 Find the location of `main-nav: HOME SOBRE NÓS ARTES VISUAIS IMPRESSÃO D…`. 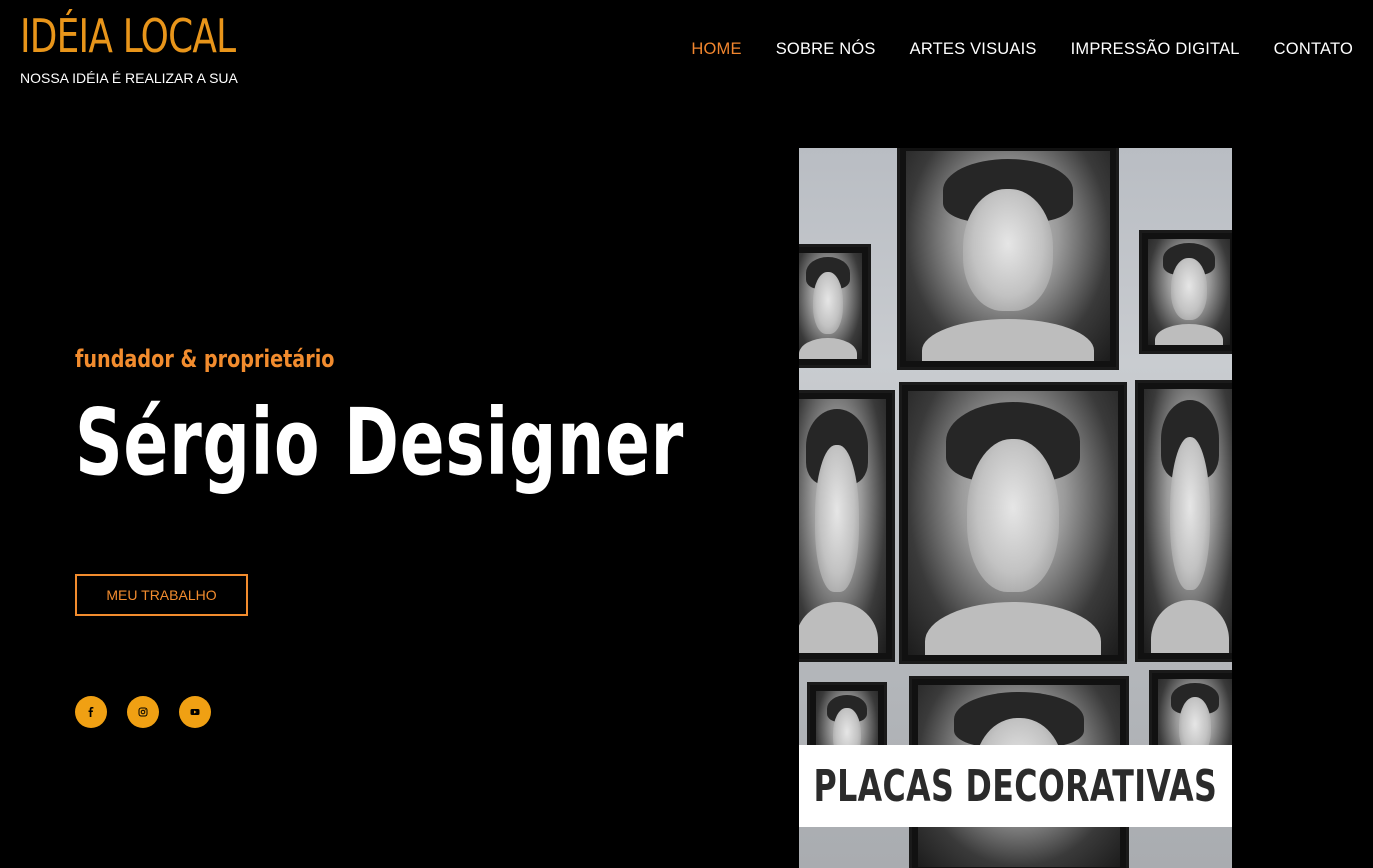

main-nav: HOME SOBRE NÓS ARTES VISUAIS IMPRESSÃO D… is located at coordinates (1022, 49).